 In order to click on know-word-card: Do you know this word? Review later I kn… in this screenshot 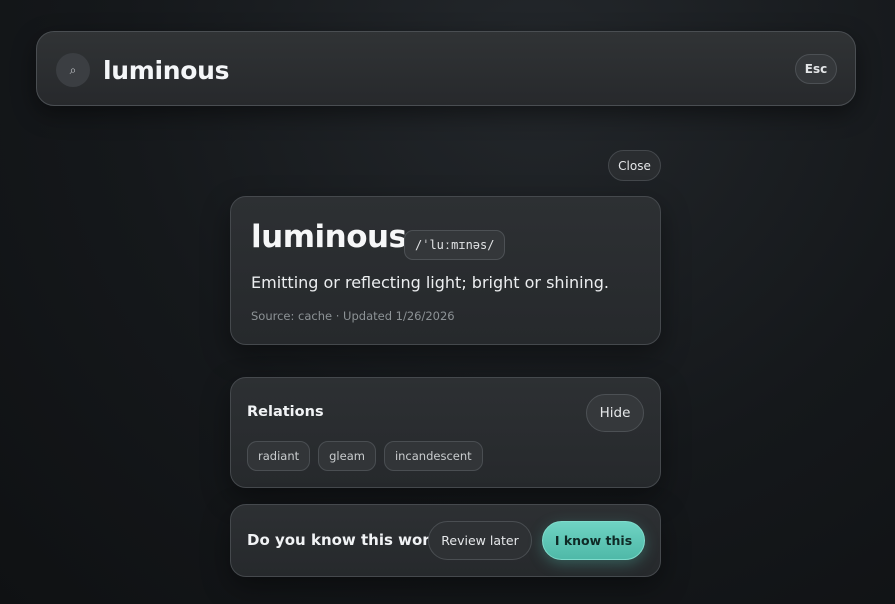, I will do `click(445, 540)`.